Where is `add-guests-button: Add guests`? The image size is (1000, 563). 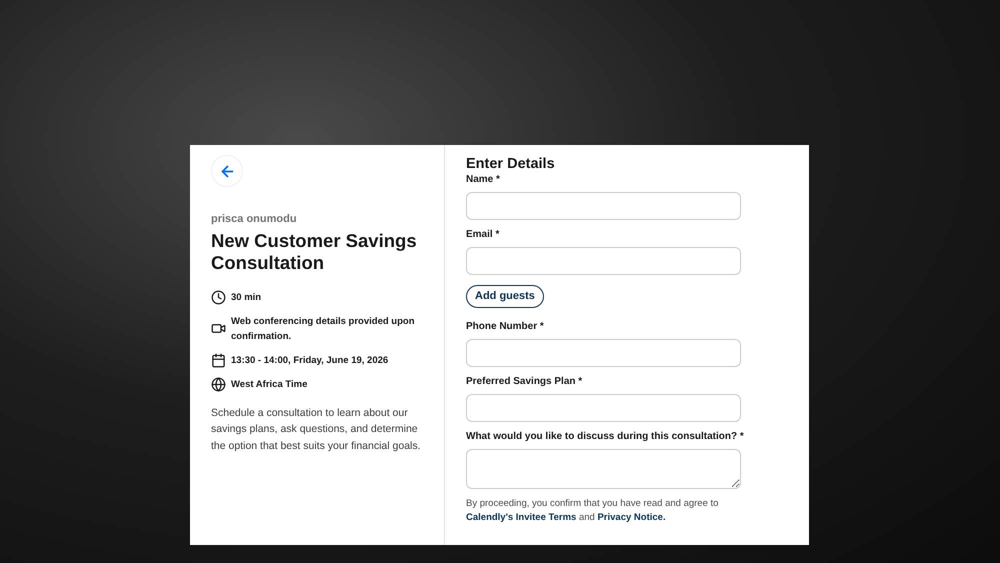
add-guests-button: Add guests is located at coordinates (505, 296).